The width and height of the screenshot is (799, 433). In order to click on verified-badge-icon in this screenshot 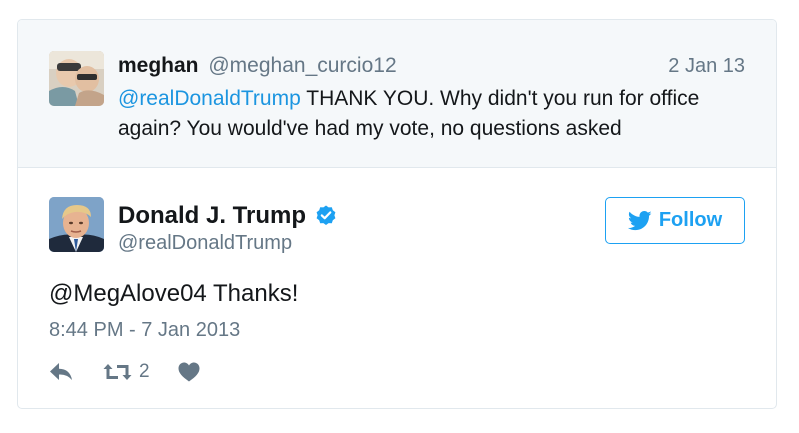, I will do `click(326, 216)`.